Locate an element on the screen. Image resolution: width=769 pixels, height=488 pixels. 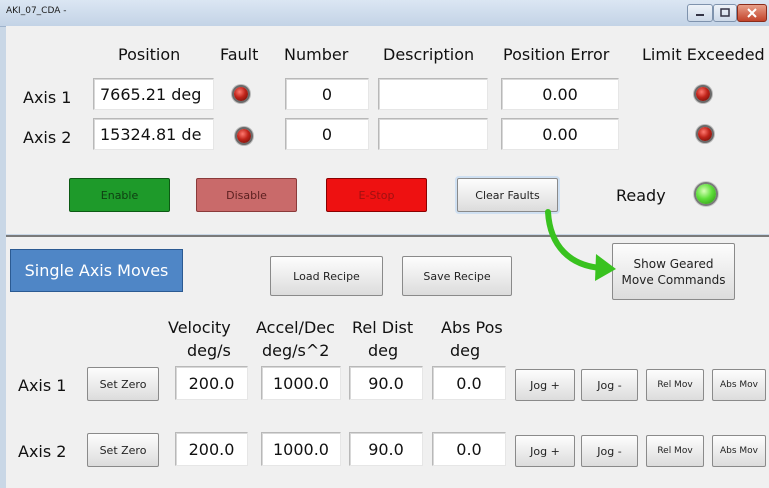
axis1-abs-pos-input: 0.0 is located at coordinates (469, 383).